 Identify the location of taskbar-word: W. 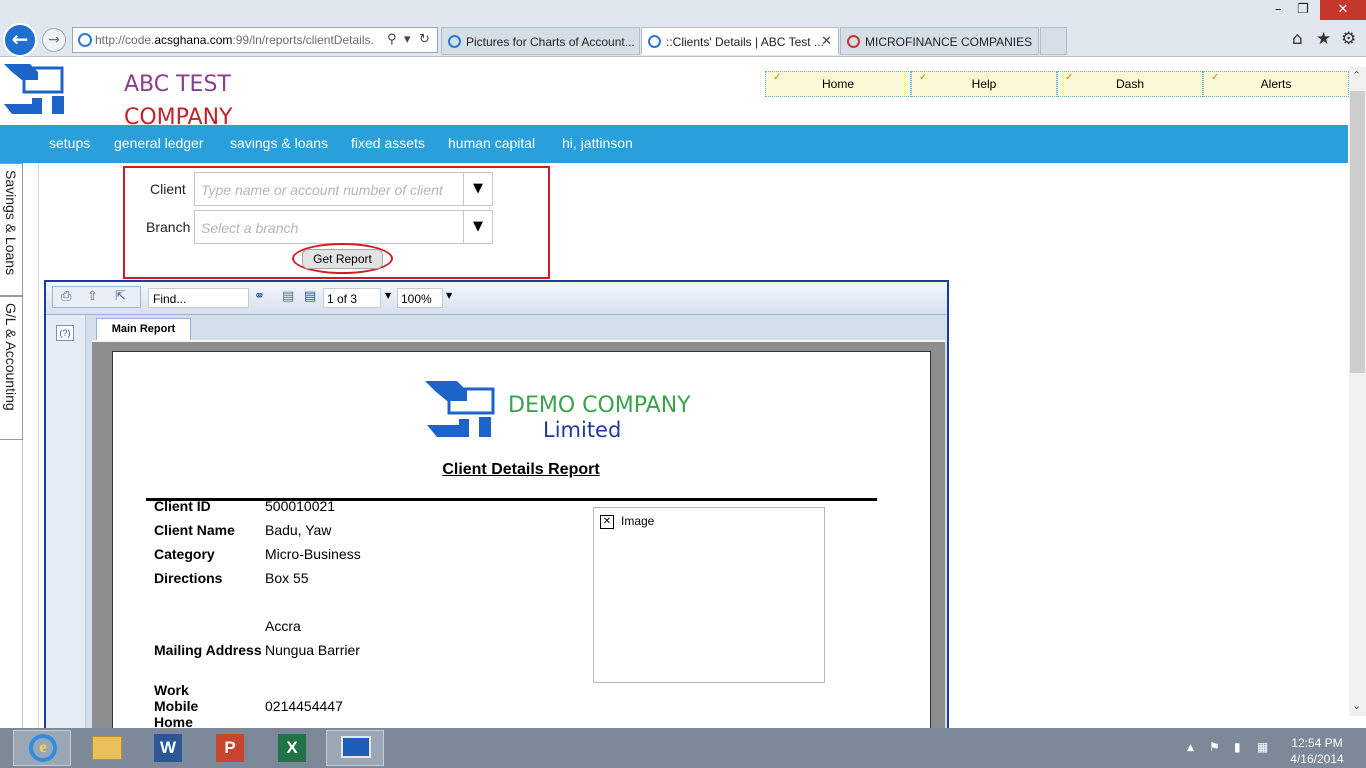
(168, 748).